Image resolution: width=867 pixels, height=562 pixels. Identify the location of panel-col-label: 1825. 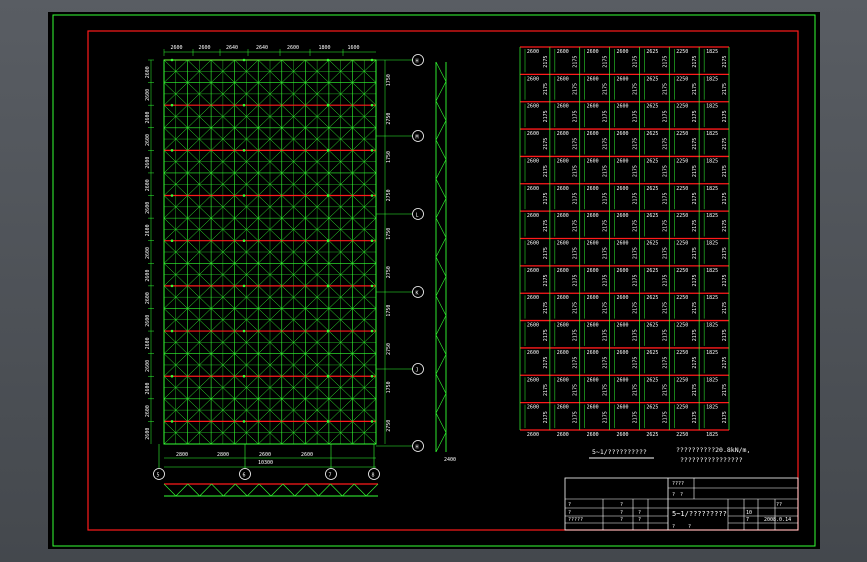
(712, 408).